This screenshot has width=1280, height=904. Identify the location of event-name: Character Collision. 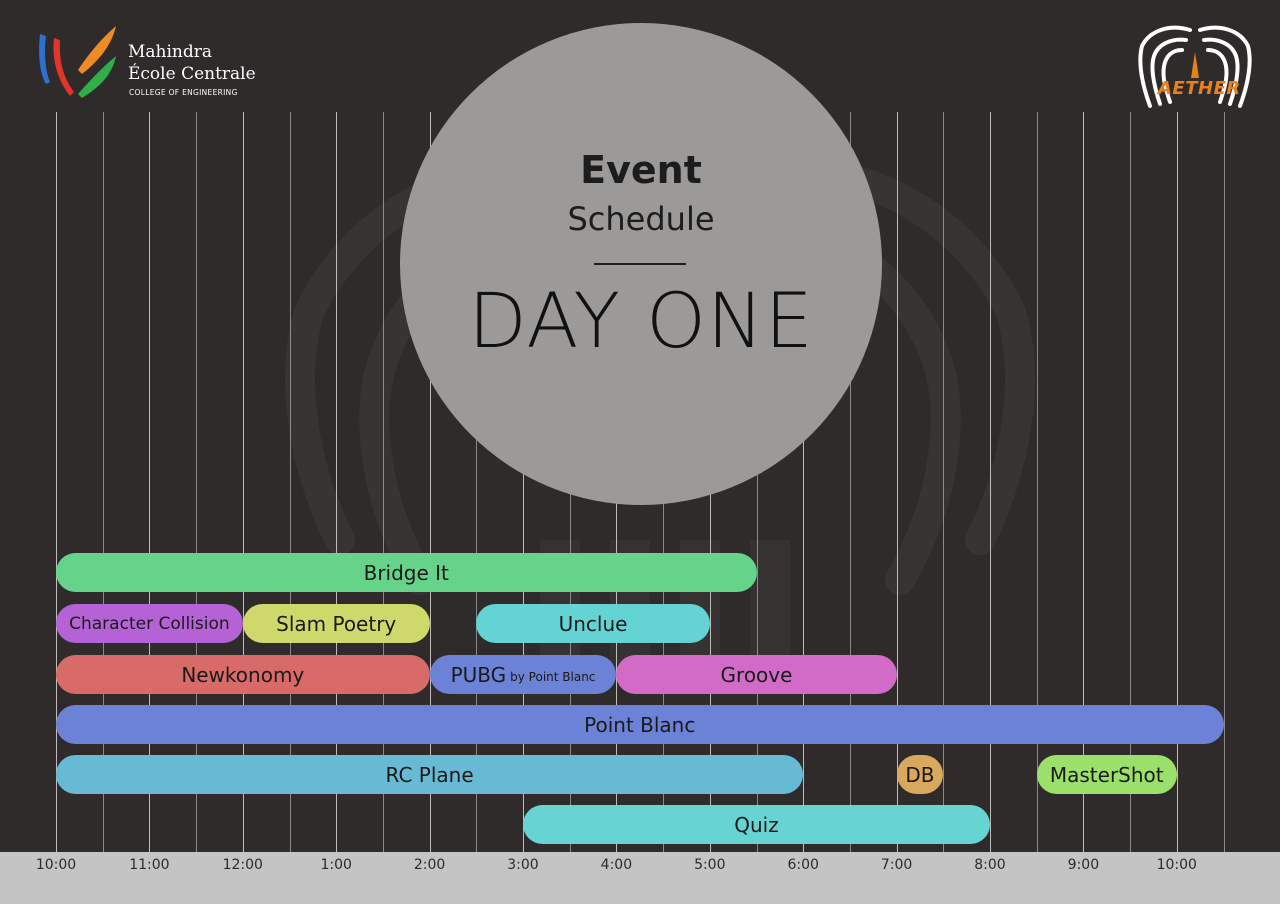
(149, 623).